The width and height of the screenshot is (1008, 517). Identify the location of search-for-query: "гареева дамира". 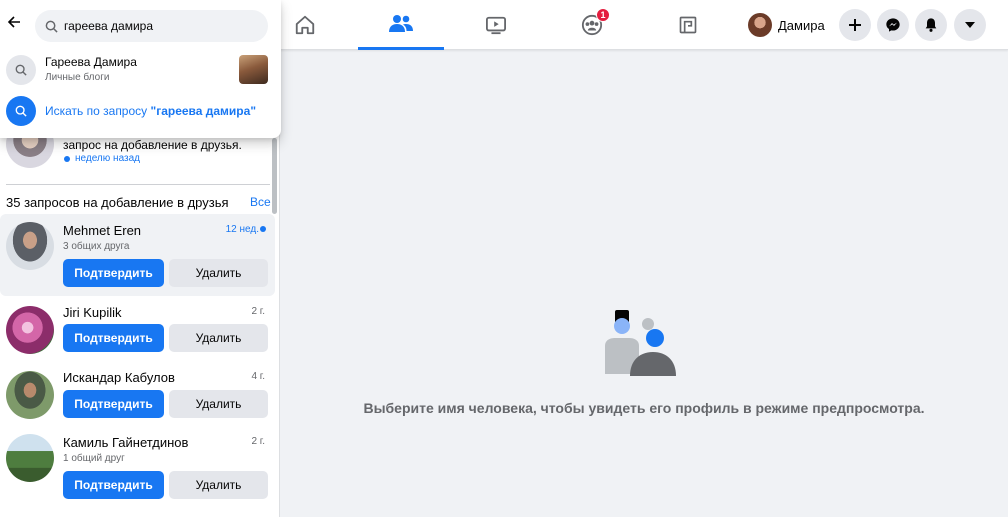
(203, 111).